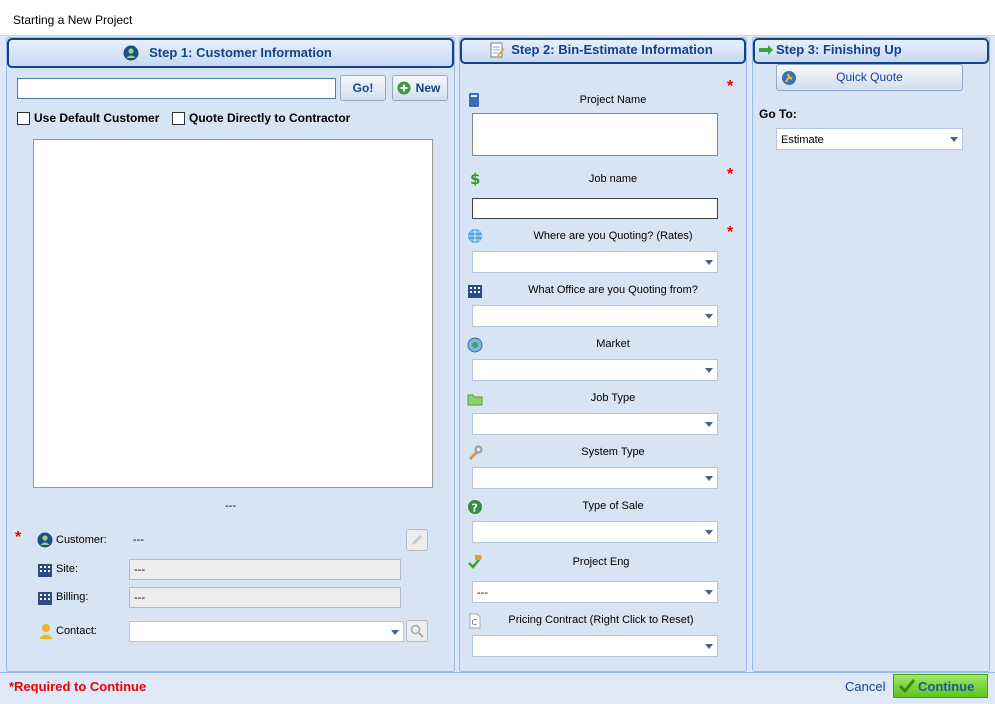  Describe the element at coordinates (81, 540) in the screenshot. I see `customer-label: Customer:` at that location.